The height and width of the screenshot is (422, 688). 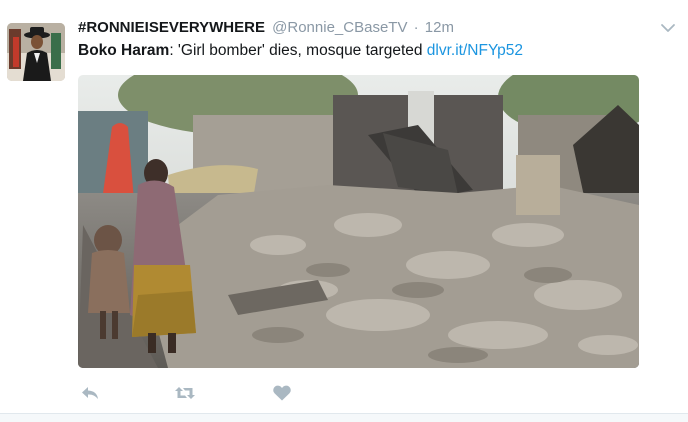 I want to click on tweet-link: dlvr.it/NFYp52, so click(x=475, y=50).